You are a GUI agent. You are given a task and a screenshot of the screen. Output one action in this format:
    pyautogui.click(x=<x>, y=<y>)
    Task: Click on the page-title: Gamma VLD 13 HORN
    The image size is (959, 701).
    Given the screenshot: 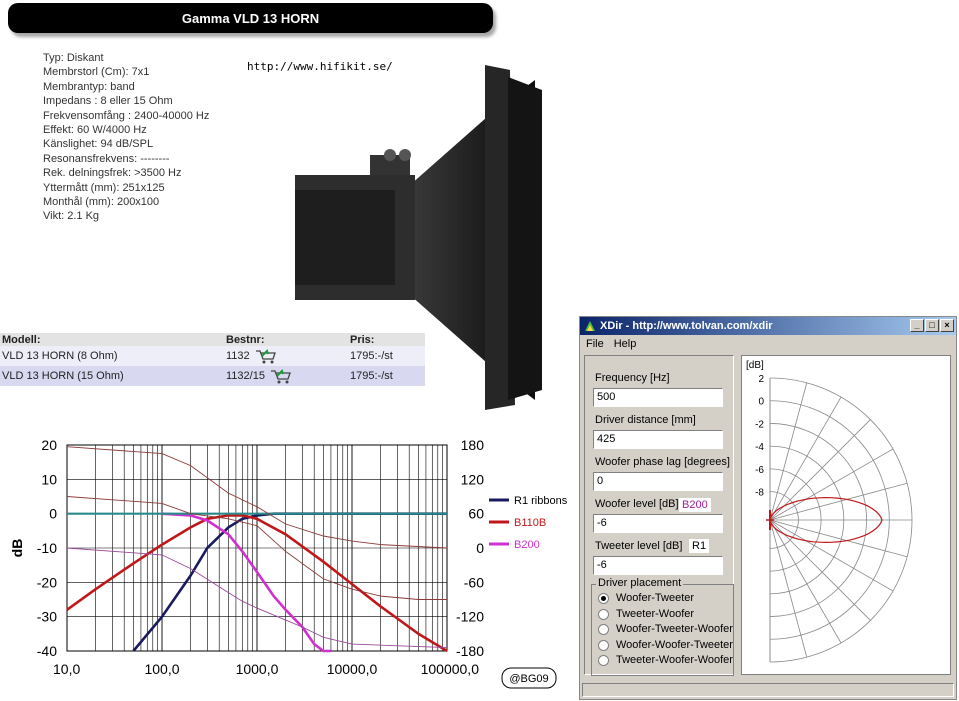 What is the action you would take?
    pyautogui.click(x=250, y=18)
    